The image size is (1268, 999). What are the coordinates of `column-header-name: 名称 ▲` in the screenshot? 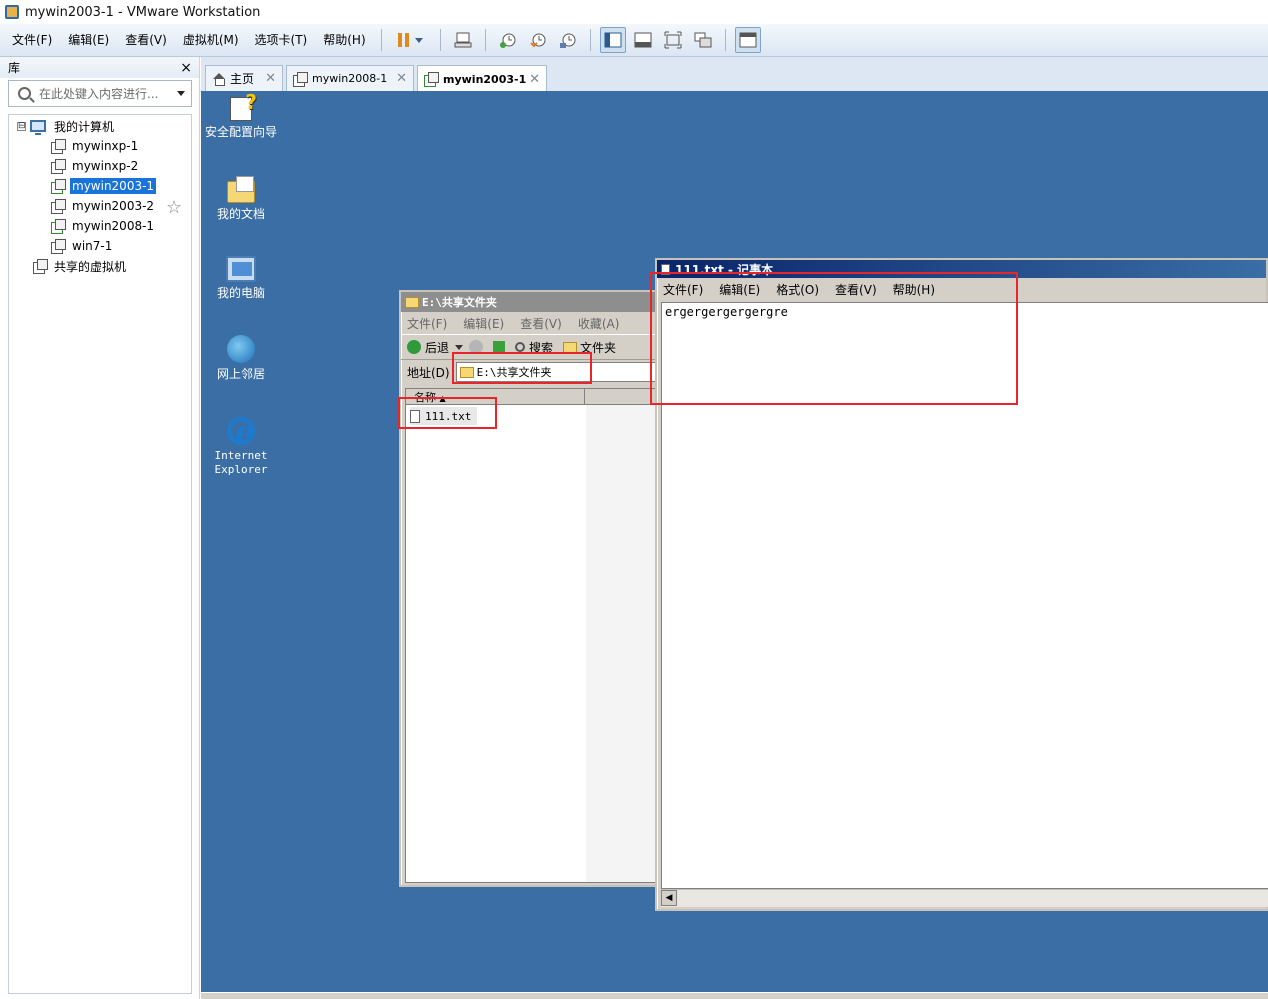 It's located at (495, 397).